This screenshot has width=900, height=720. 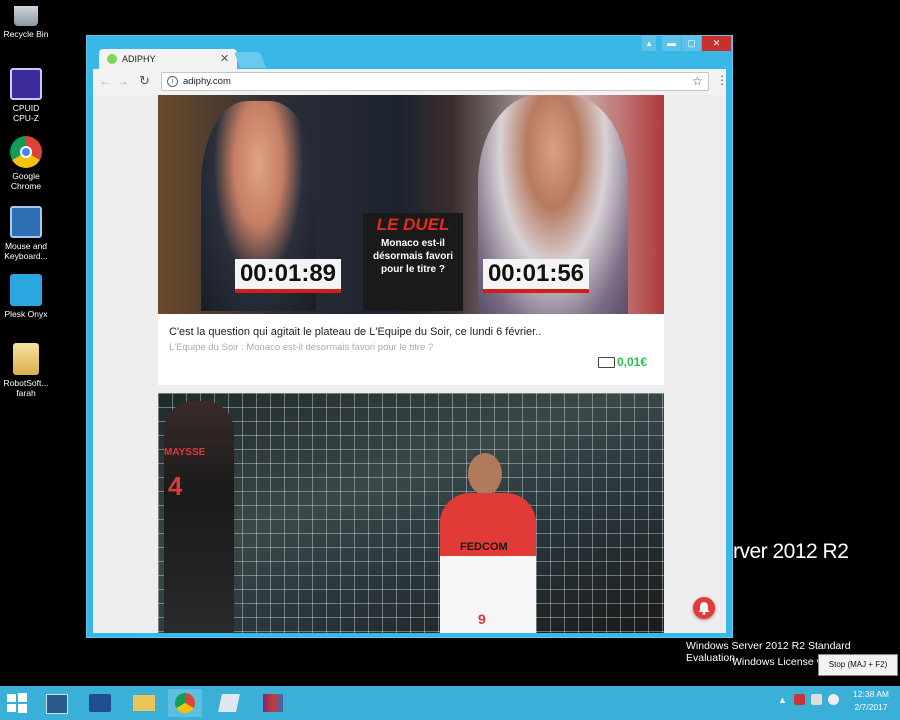 I want to click on taskbar-powershell, so click(x=100, y=703).